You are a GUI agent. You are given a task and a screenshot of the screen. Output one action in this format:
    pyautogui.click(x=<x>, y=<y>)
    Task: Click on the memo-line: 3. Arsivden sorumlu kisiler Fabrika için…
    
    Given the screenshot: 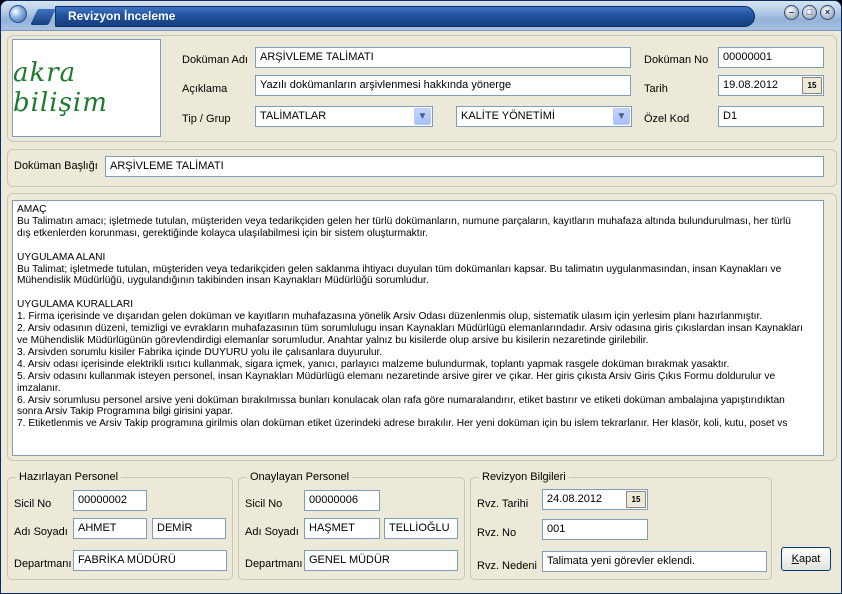 What is the action you would take?
    pyautogui.click(x=200, y=352)
    